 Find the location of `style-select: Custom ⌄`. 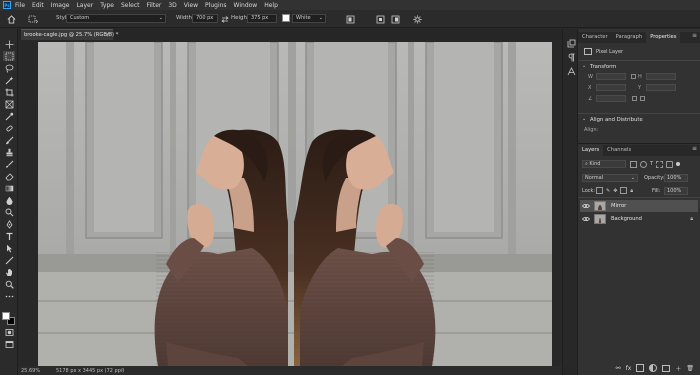

style-select: Custom ⌄ is located at coordinates (116, 18).